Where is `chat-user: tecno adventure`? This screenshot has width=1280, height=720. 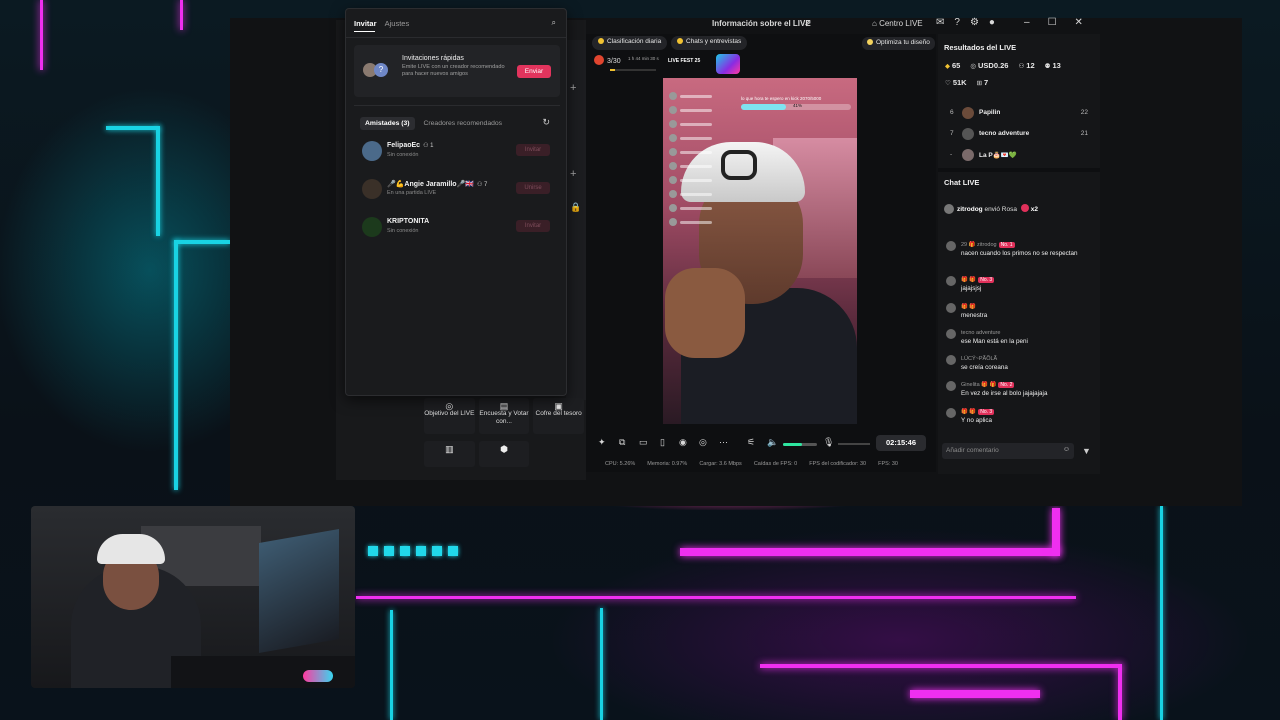
chat-user: tecno adventure is located at coordinates (980, 333).